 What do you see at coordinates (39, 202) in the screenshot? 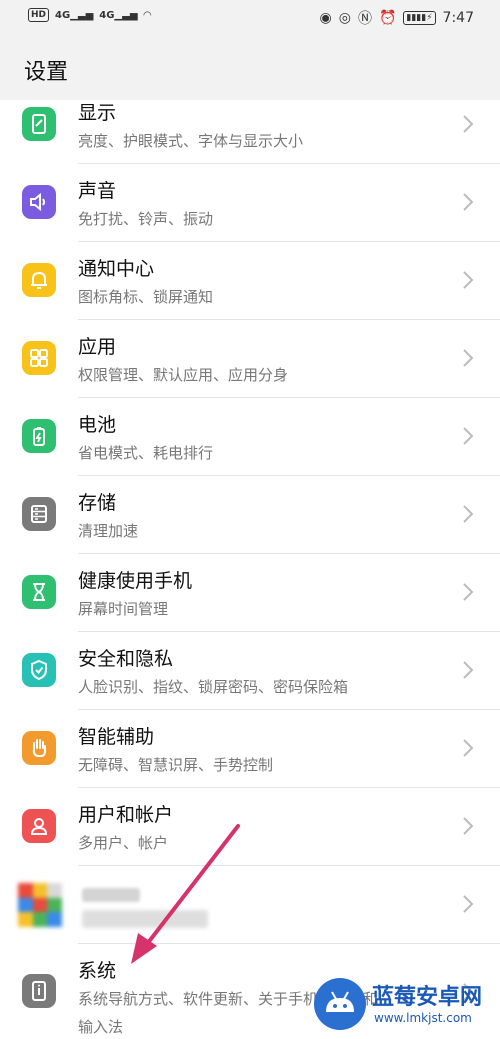
I see `speaker-icon` at bounding box center [39, 202].